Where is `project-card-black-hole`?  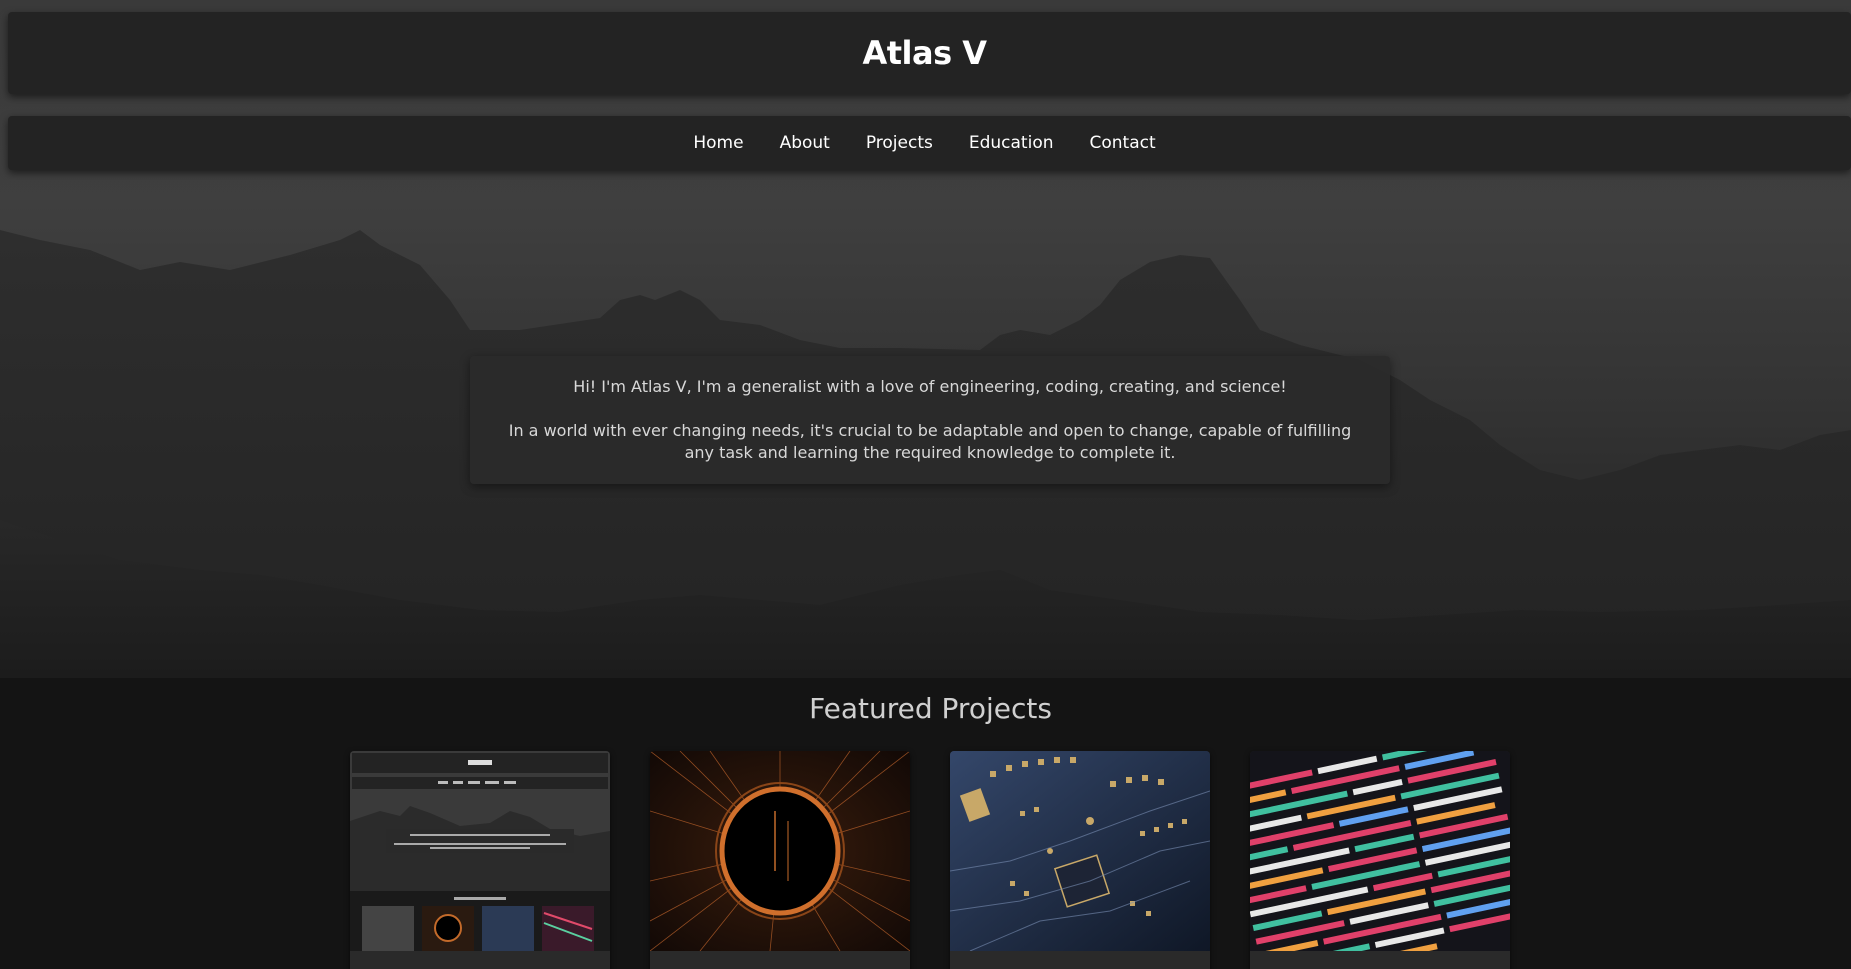
project-card-black-hole is located at coordinates (780, 860).